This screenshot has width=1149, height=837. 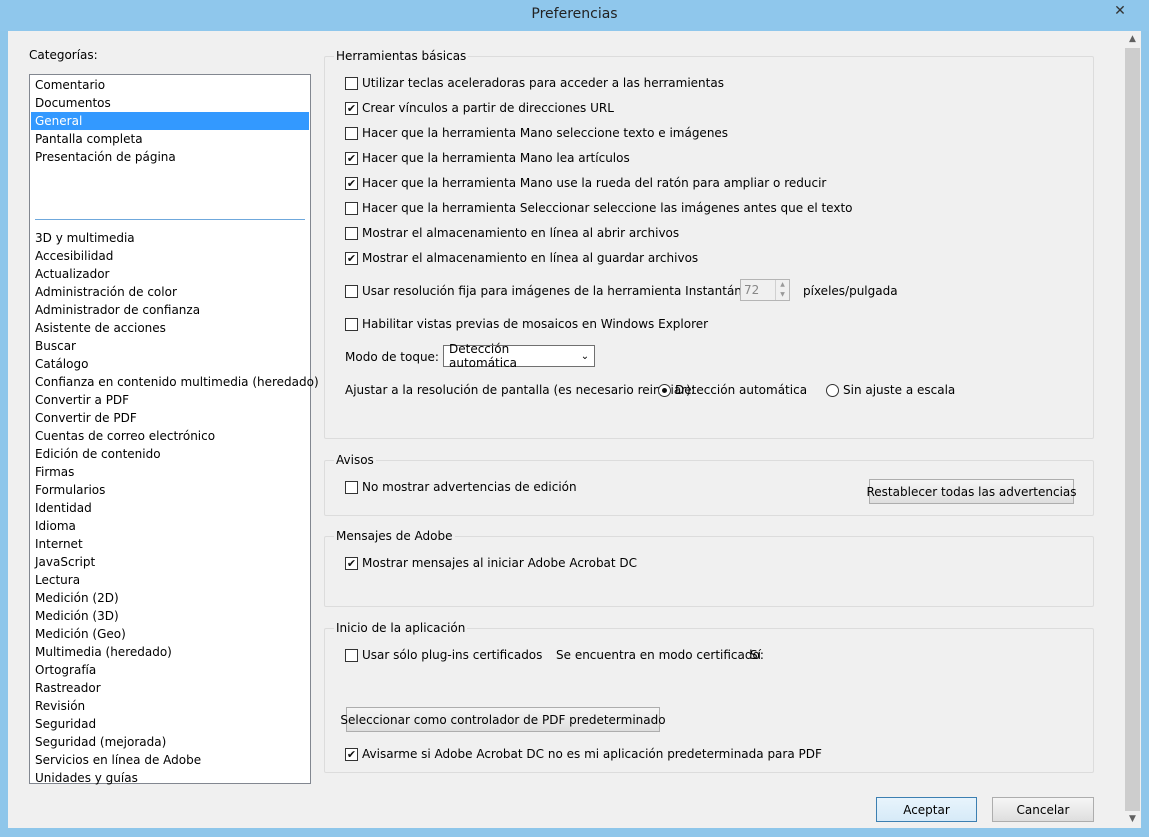 What do you see at coordinates (170, 670) in the screenshot?
I see `category-item: Ortografía` at bounding box center [170, 670].